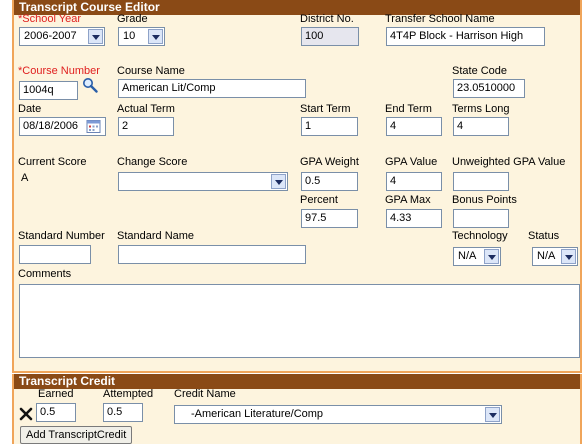 The height and width of the screenshot is (444, 582). I want to click on bonus-points-field, so click(481, 218).